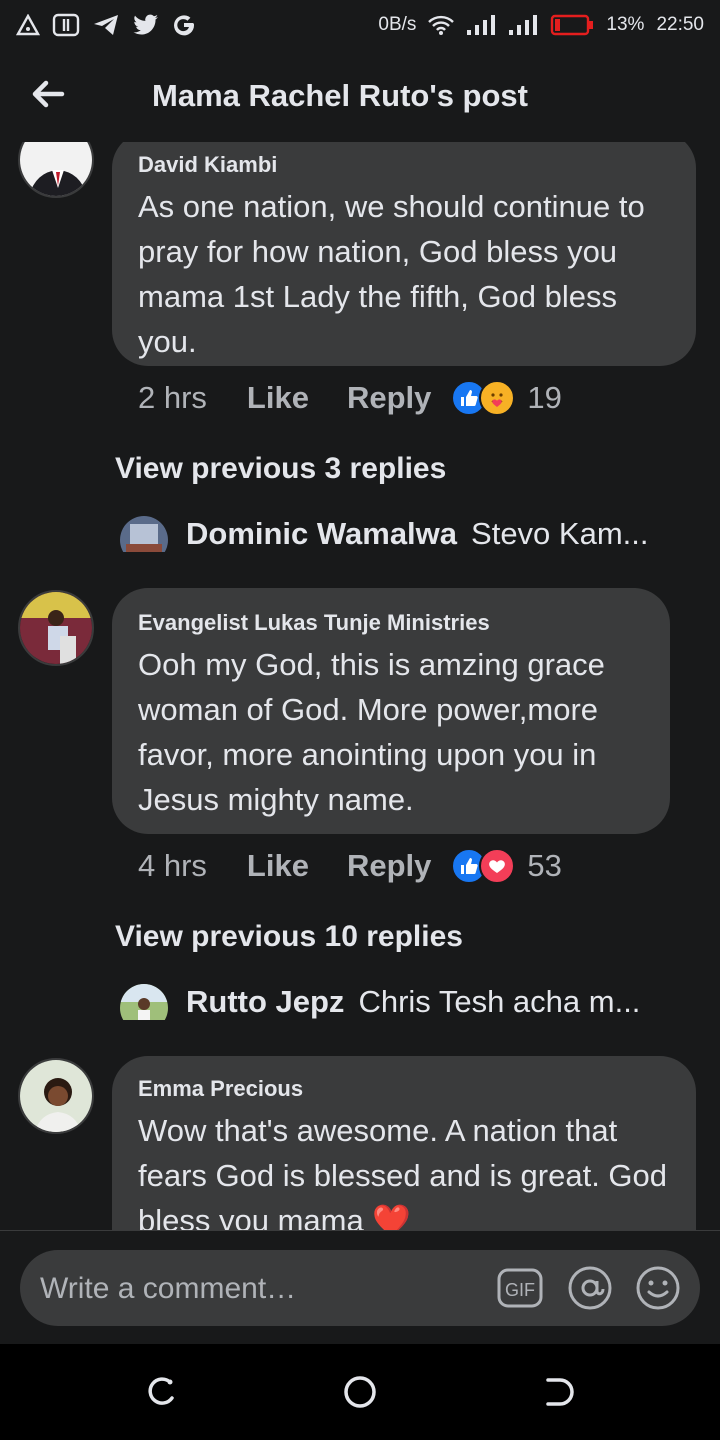  I want to click on clock: 22:50, so click(680, 24).